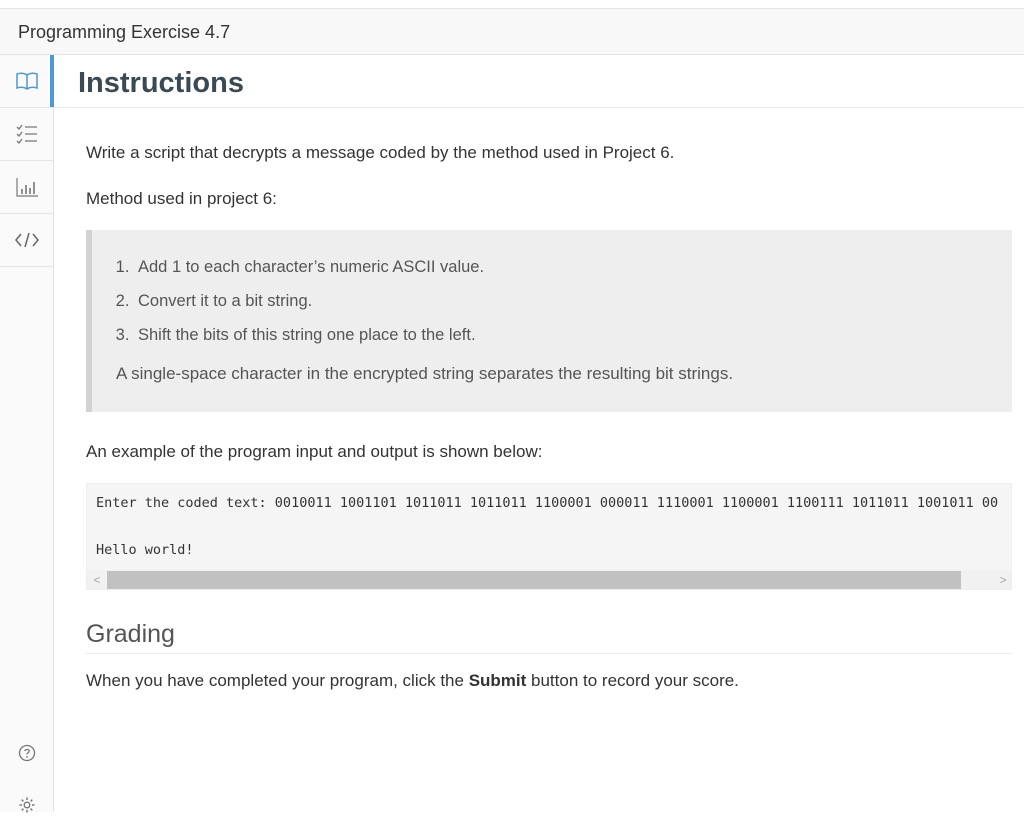 This screenshot has width=1024, height=825. I want to click on settings-button, so click(26, 805).